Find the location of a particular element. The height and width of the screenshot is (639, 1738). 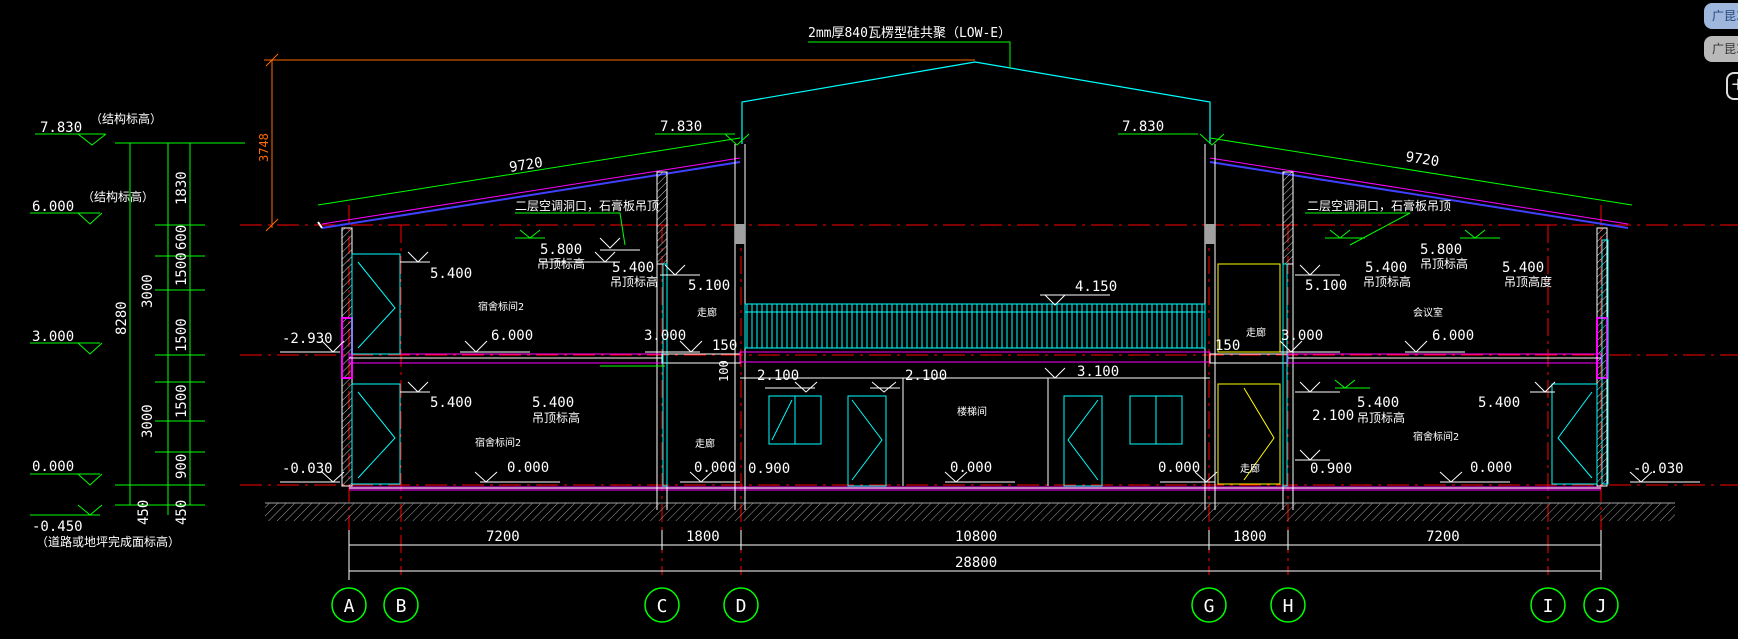

ceil-b: 吊顶标高 is located at coordinates (634, 281).